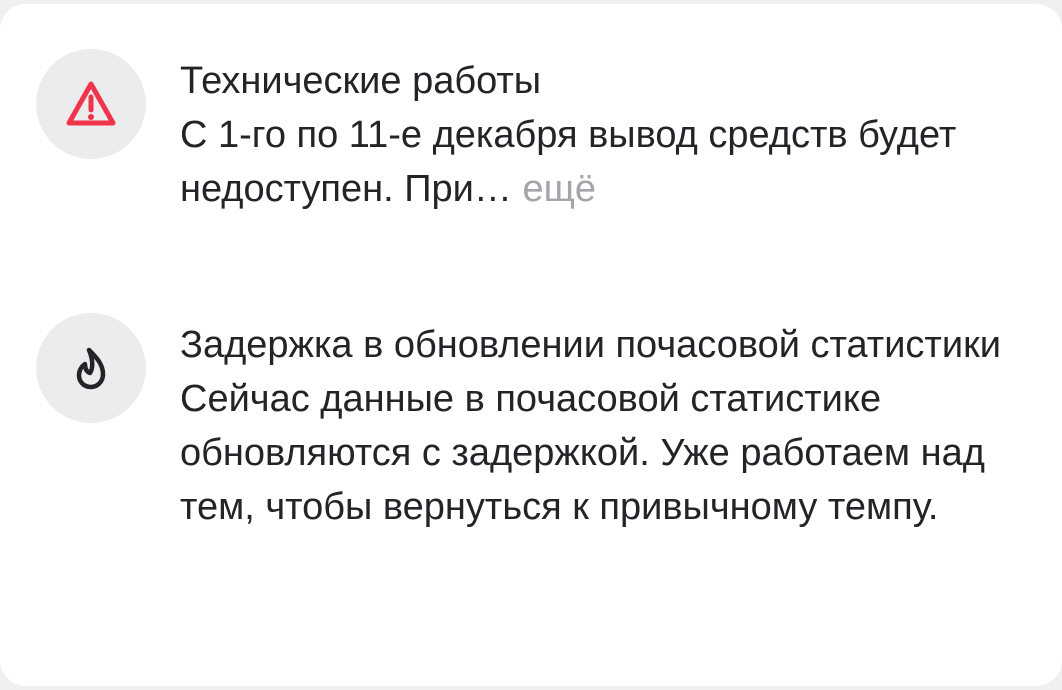  I want to click on warning-triangle-icon, so click(91, 104).